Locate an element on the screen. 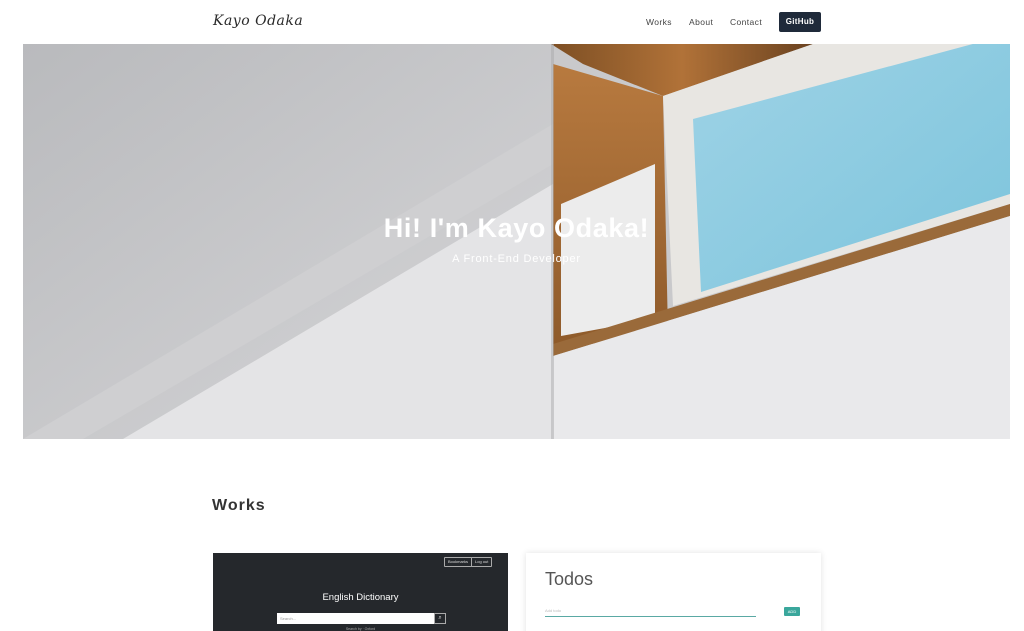 The width and height of the screenshot is (1024, 631). dict-bookmarks-button: Bookmarks is located at coordinates (458, 562).